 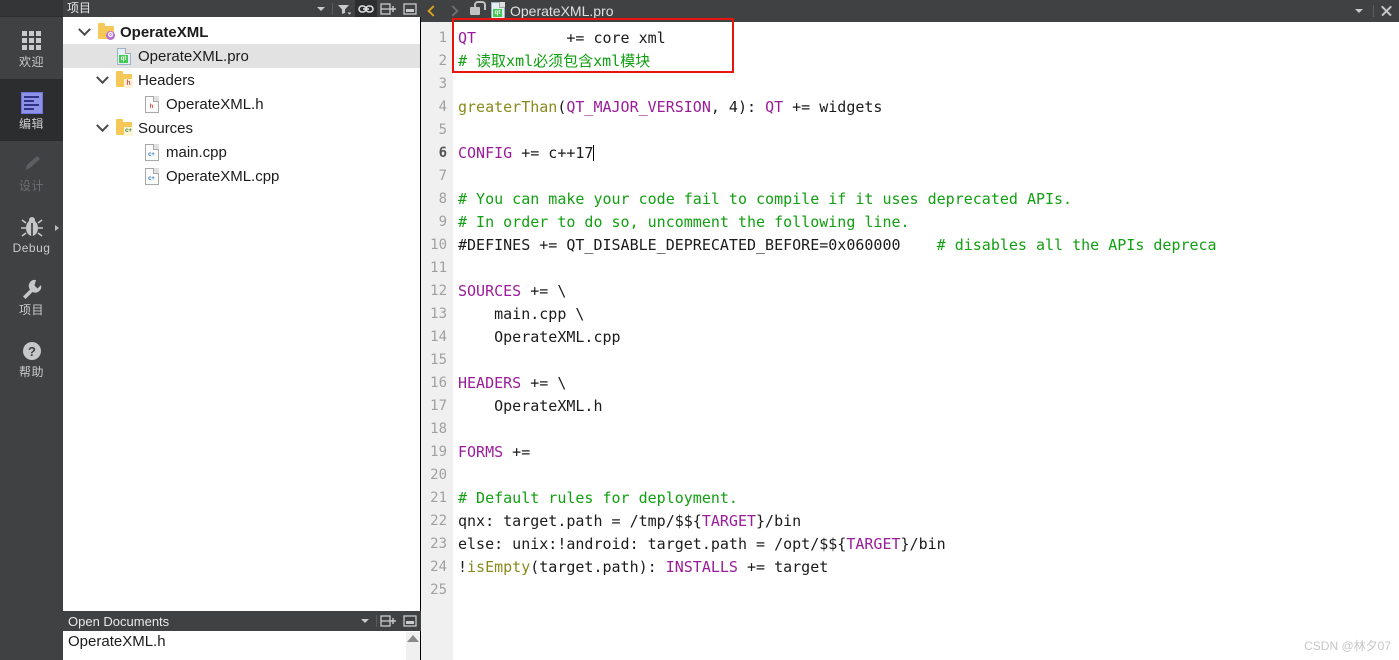 What do you see at coordinates (241, 56) in the screenshot?
I see `tree-item-operatexml-pro: qt OperateXML.pro` at bounding box center [241, 56].